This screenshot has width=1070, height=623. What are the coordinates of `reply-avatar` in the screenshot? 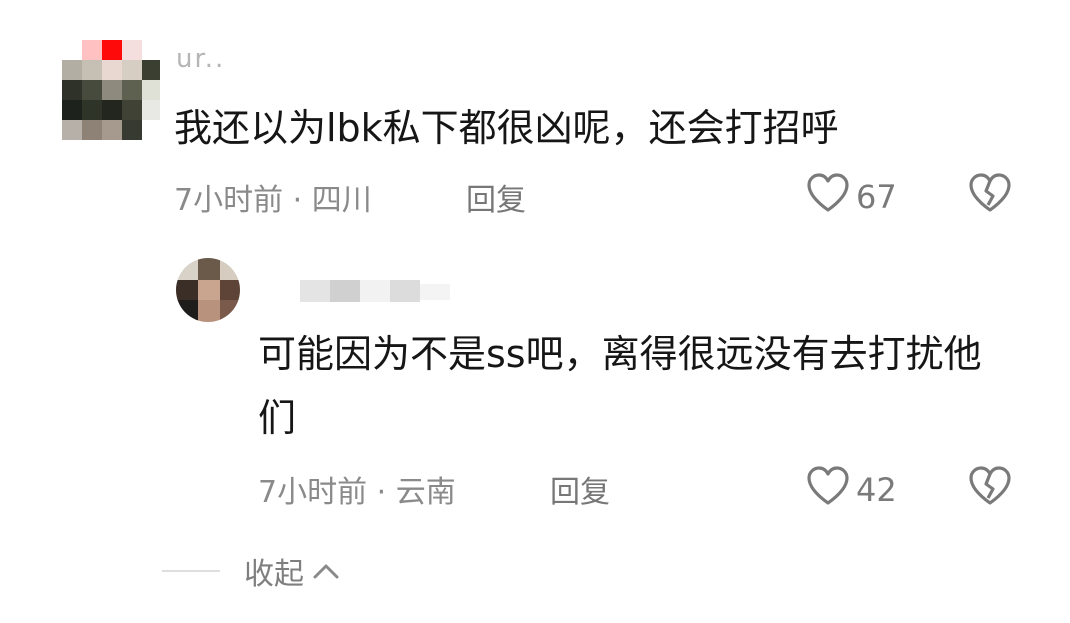 It's located at (208, 290).